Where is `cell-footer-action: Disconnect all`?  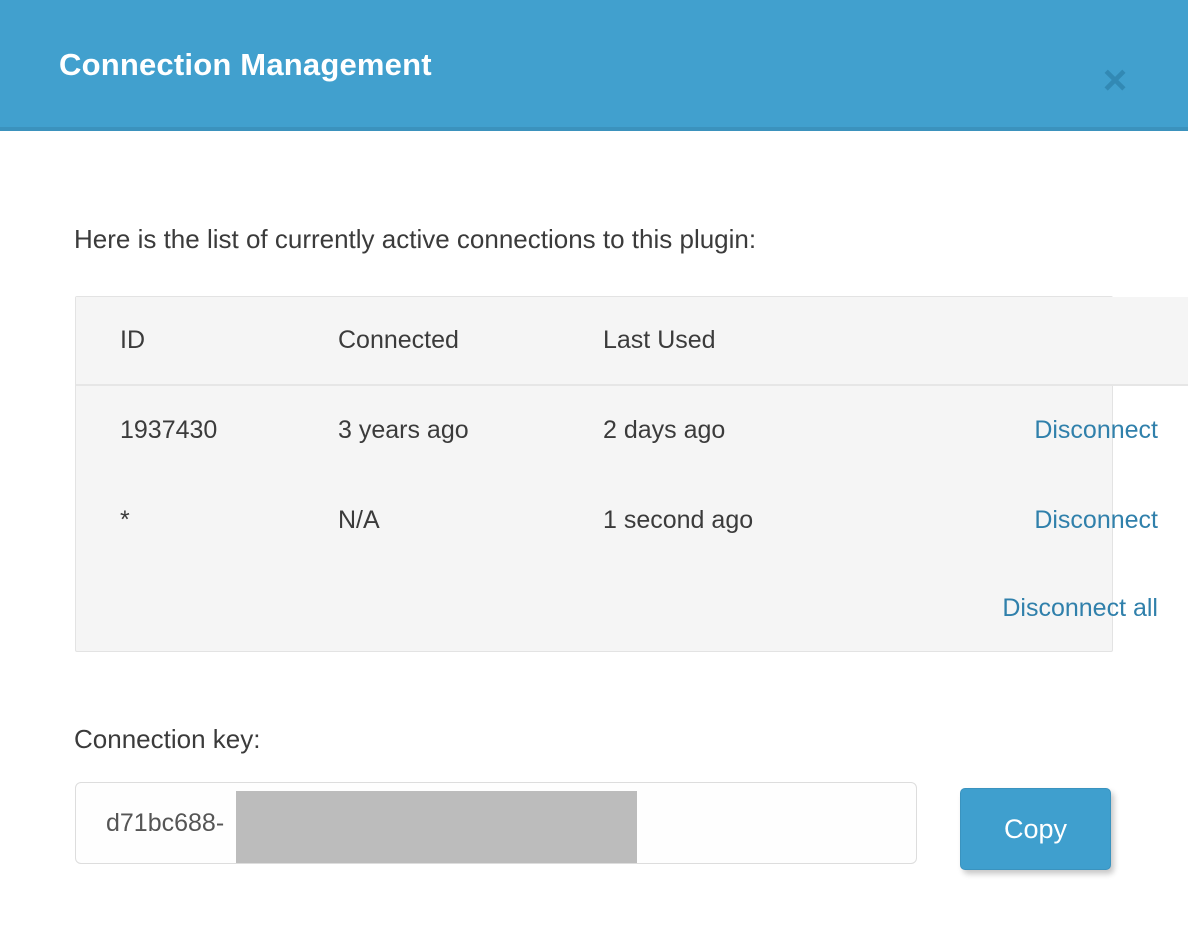 cell-footer-action: Disconnect all is located at coordinates (1050, 608).